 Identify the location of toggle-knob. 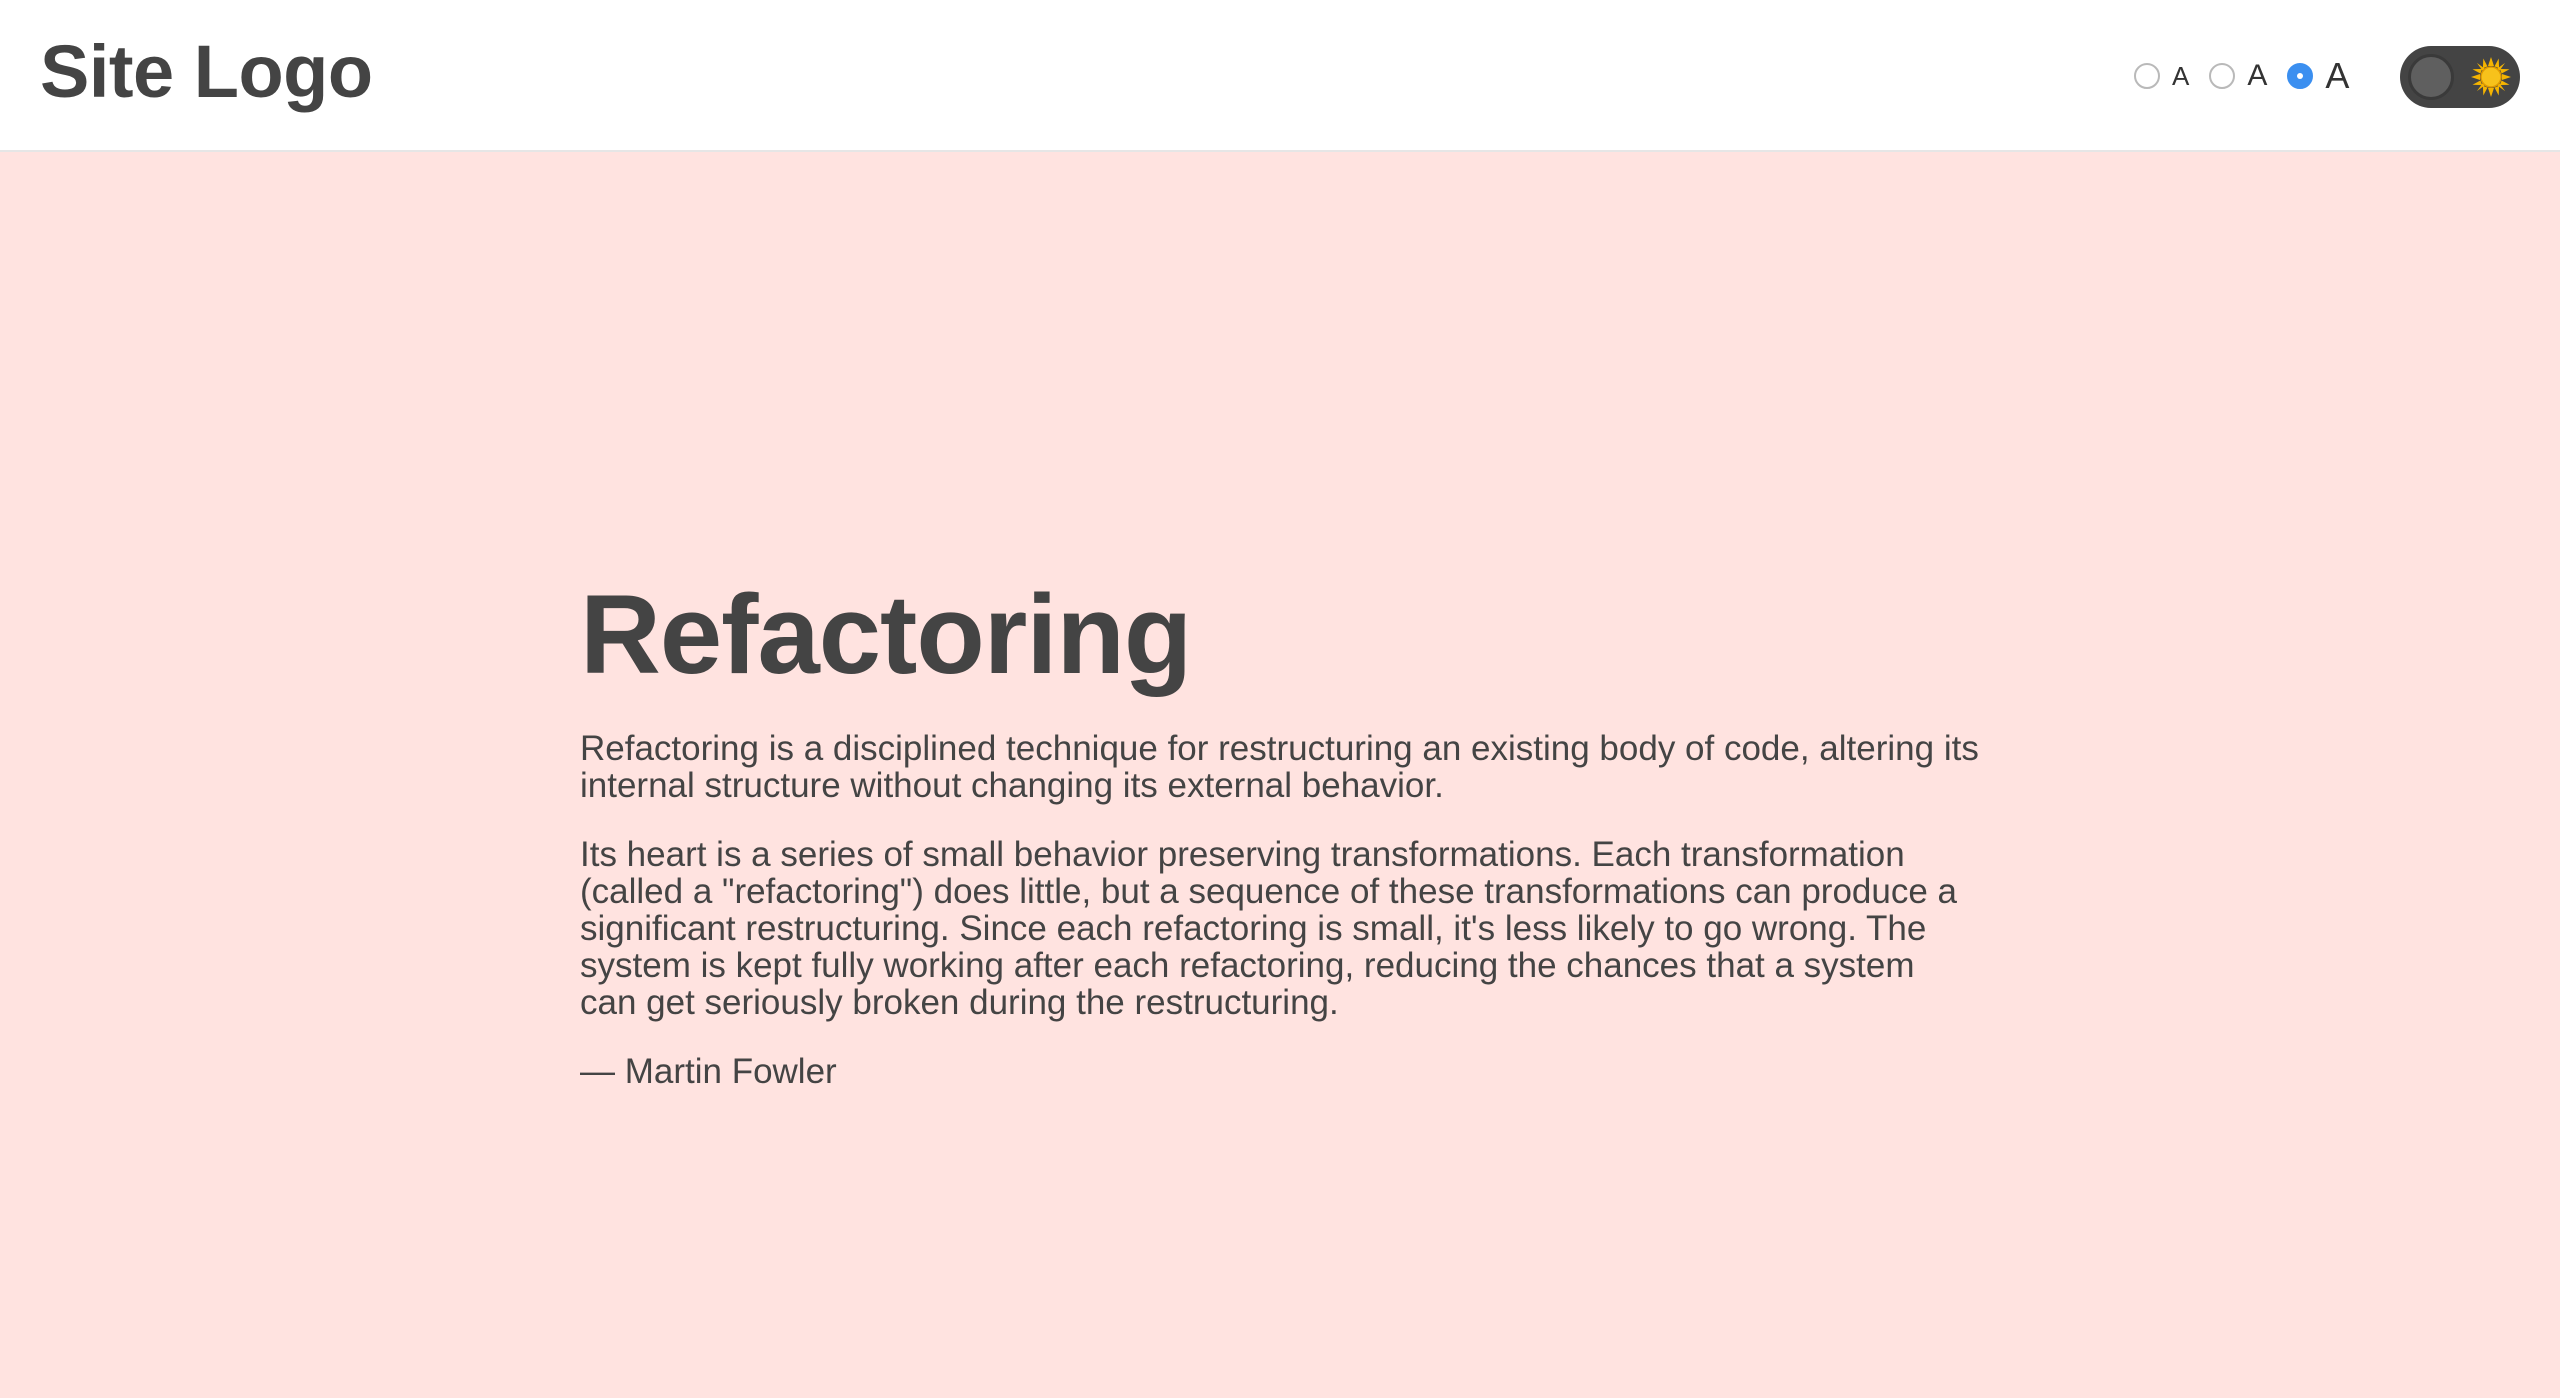
(2431, 77).